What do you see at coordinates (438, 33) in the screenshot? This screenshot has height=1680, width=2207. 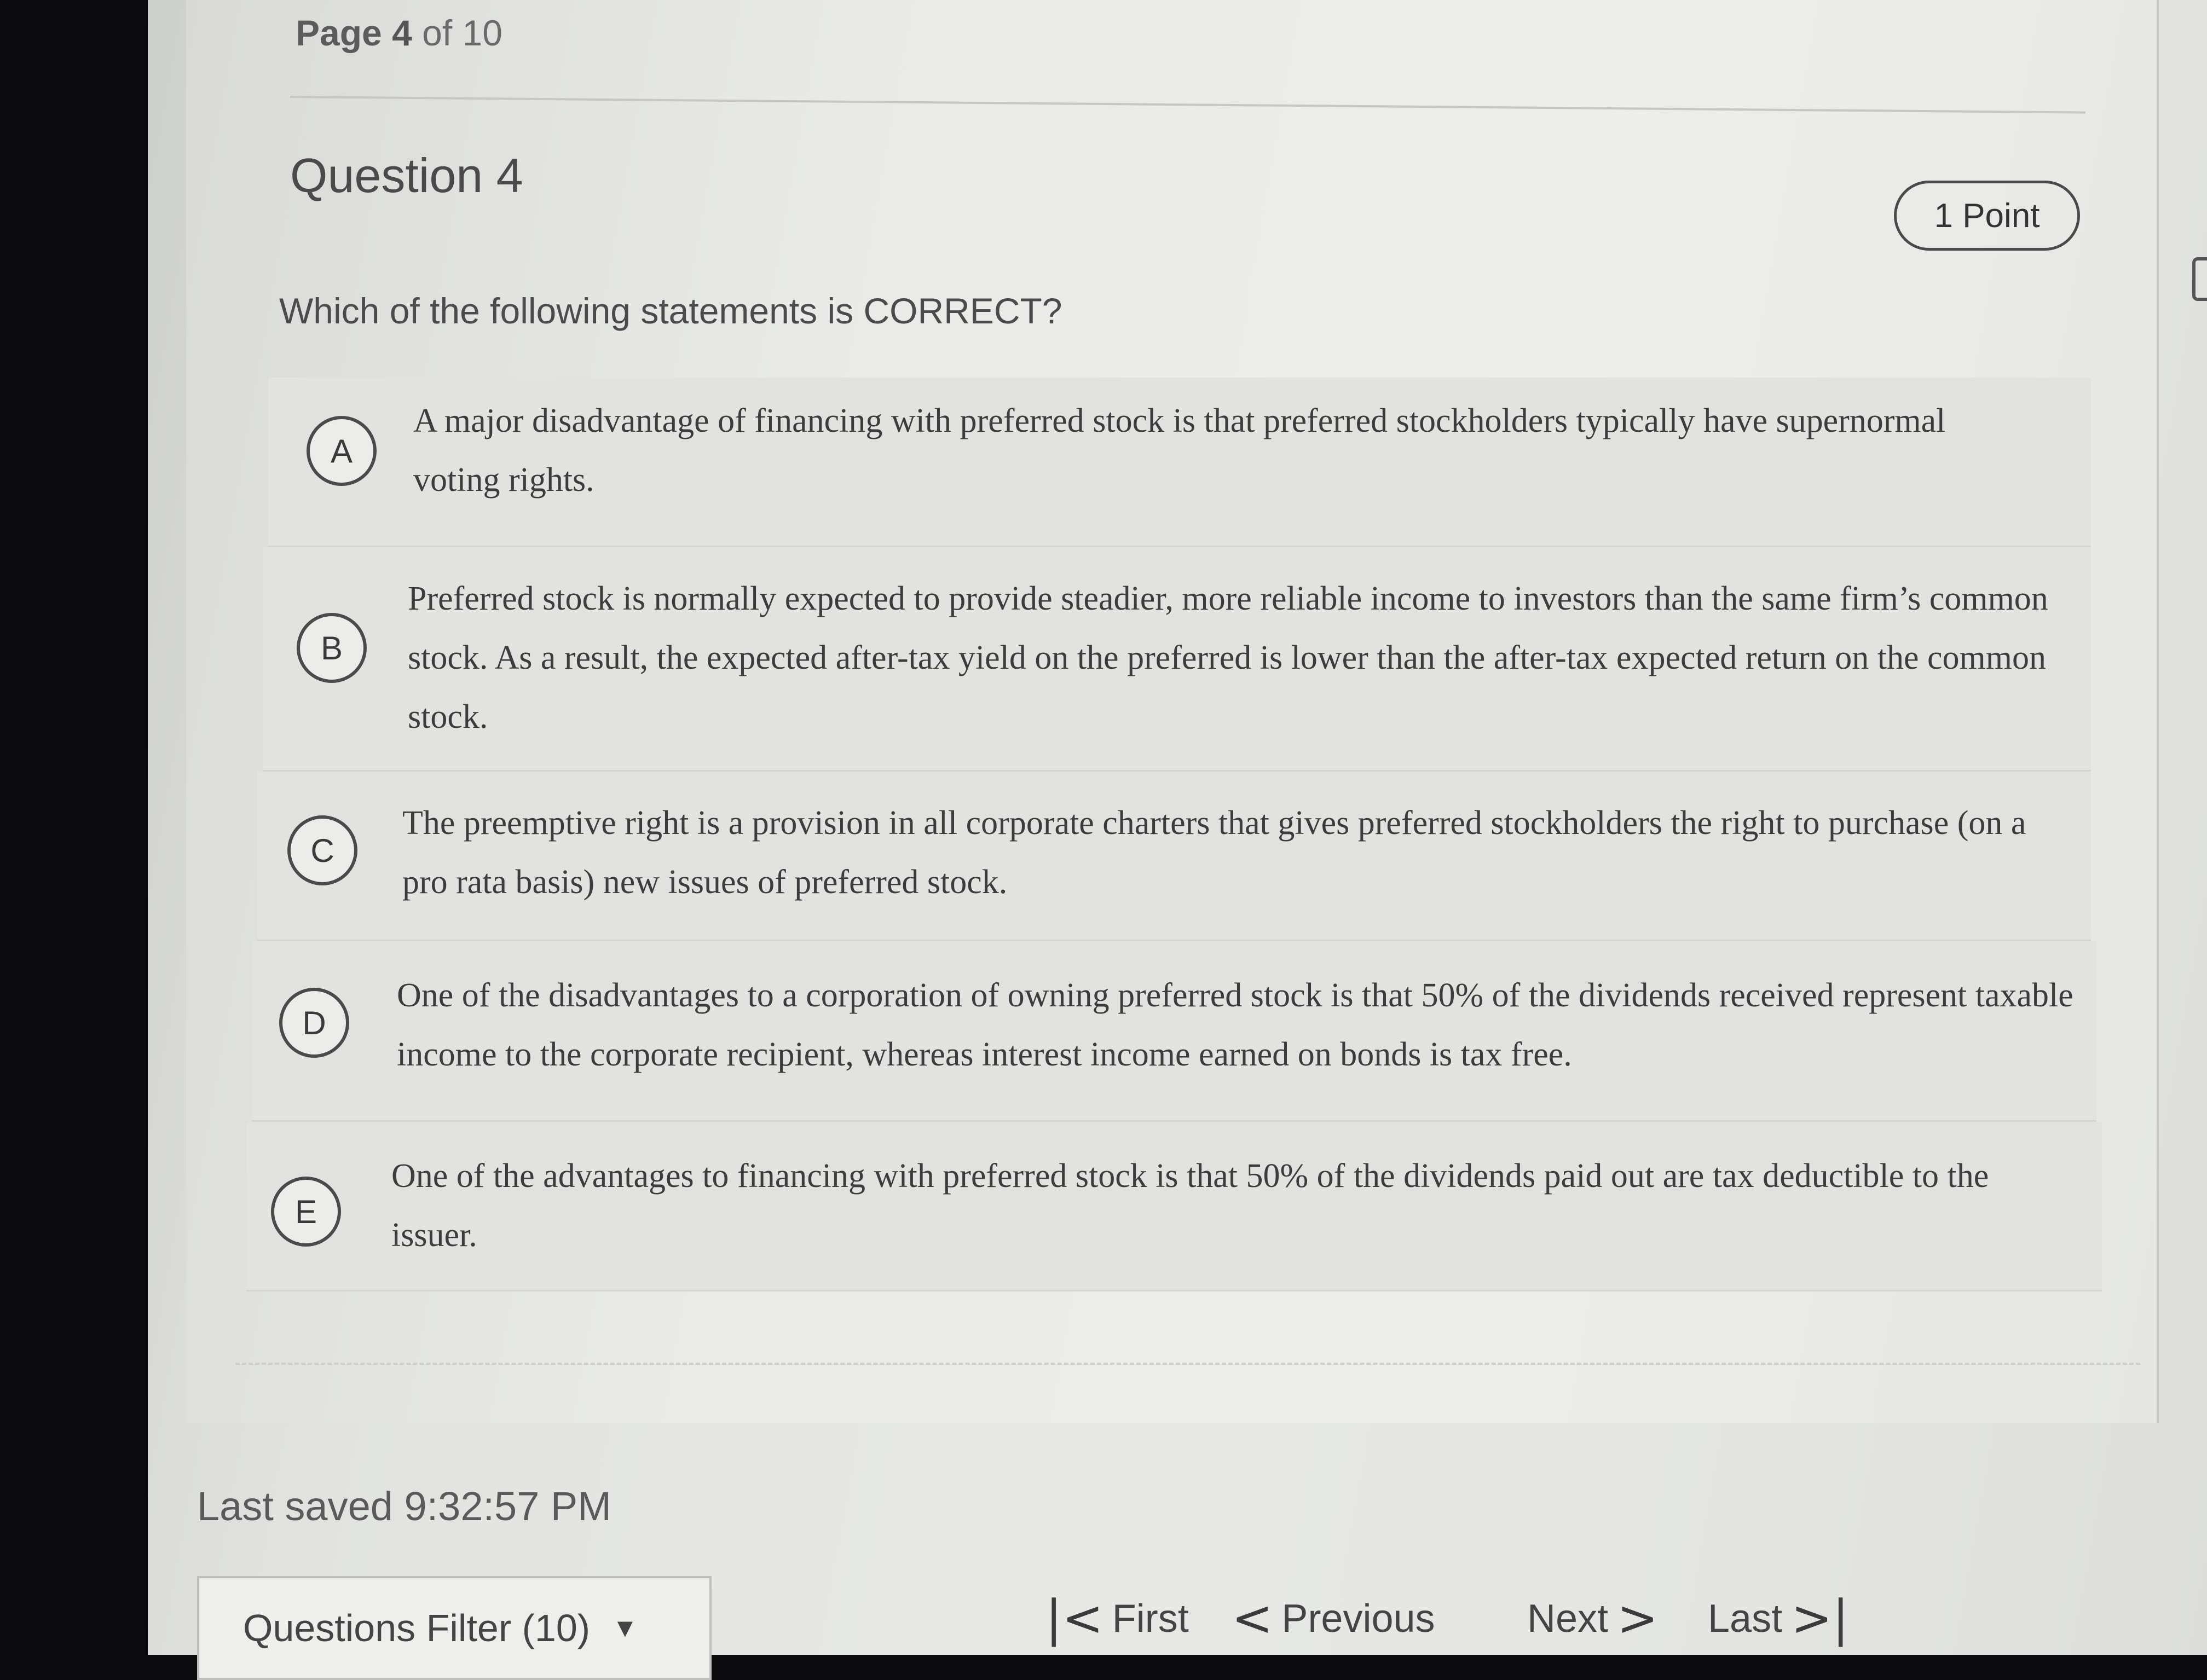 I see `of-label: of` at bounding box center [438, 33].